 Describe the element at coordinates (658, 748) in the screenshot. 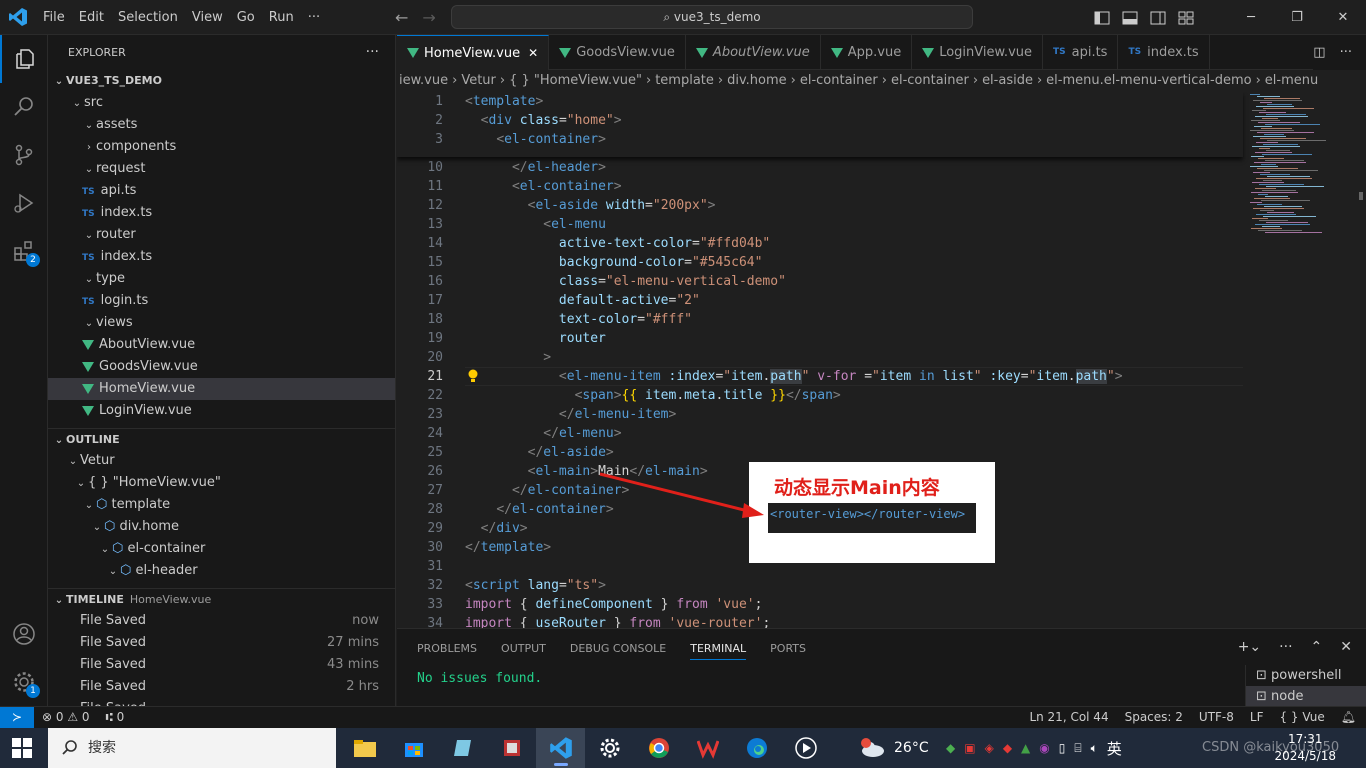

I see `chrome-app` at that location.